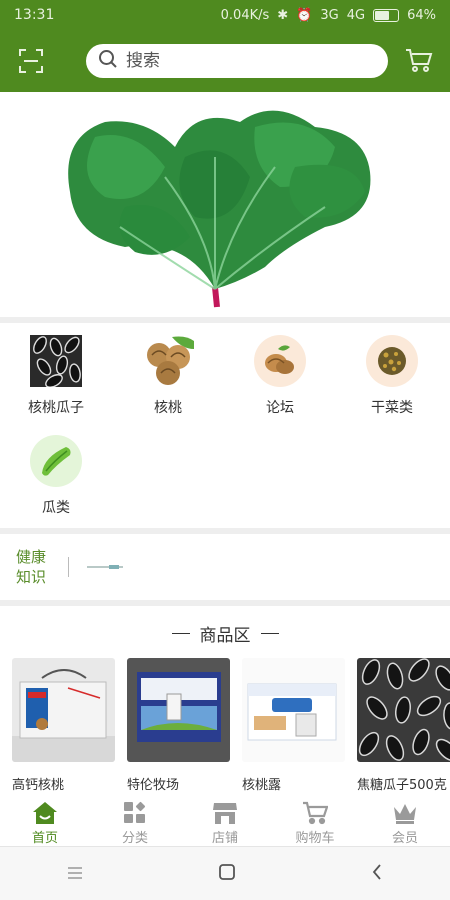  Describe the element at coordinates (56, 361) in the screenshot. I see `sunflower-seeds-image` at that location.